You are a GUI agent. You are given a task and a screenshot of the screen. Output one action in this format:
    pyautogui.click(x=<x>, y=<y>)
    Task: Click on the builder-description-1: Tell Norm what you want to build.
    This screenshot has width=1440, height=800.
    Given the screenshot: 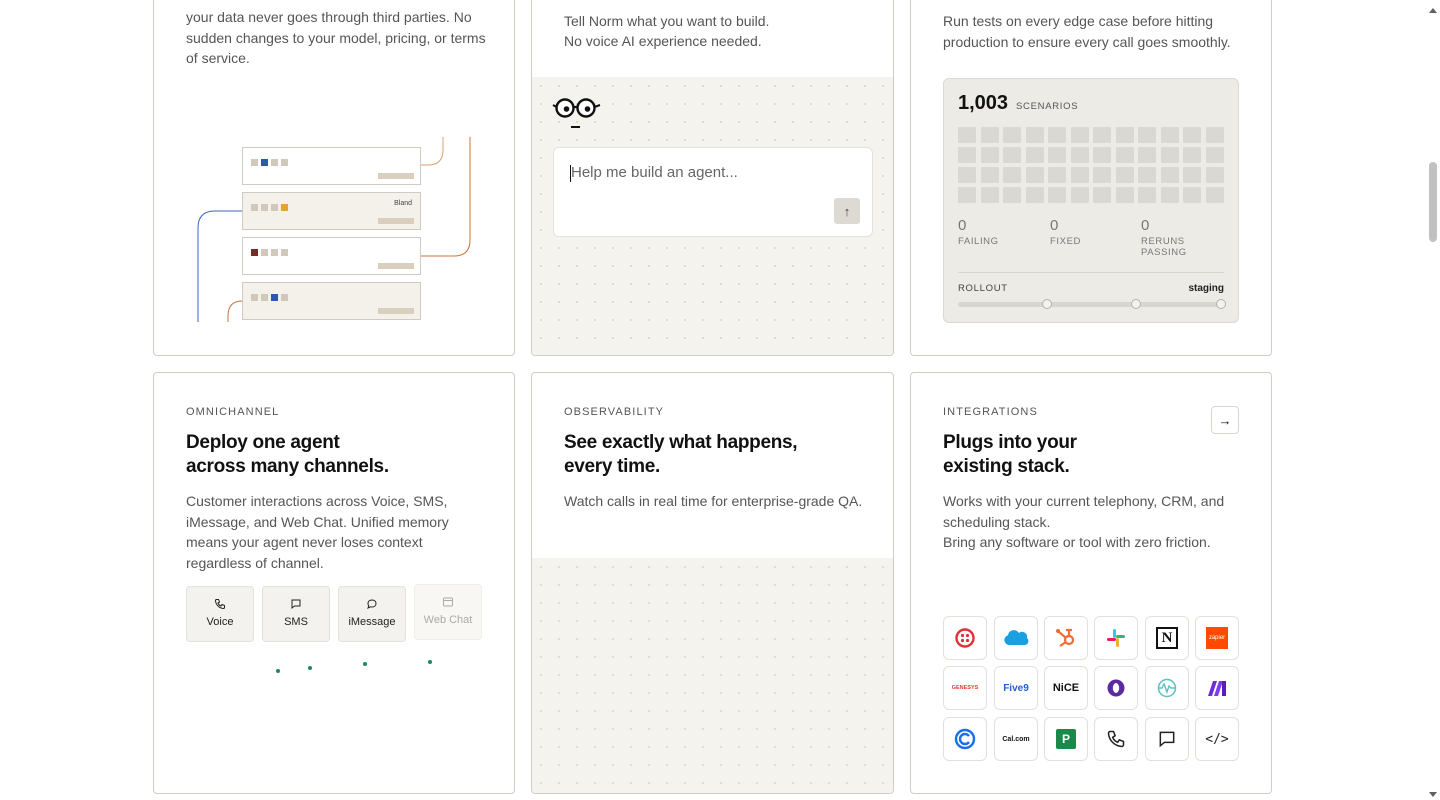 What is the action you would take?
    pyautogui.click(x=667, y=21)
    